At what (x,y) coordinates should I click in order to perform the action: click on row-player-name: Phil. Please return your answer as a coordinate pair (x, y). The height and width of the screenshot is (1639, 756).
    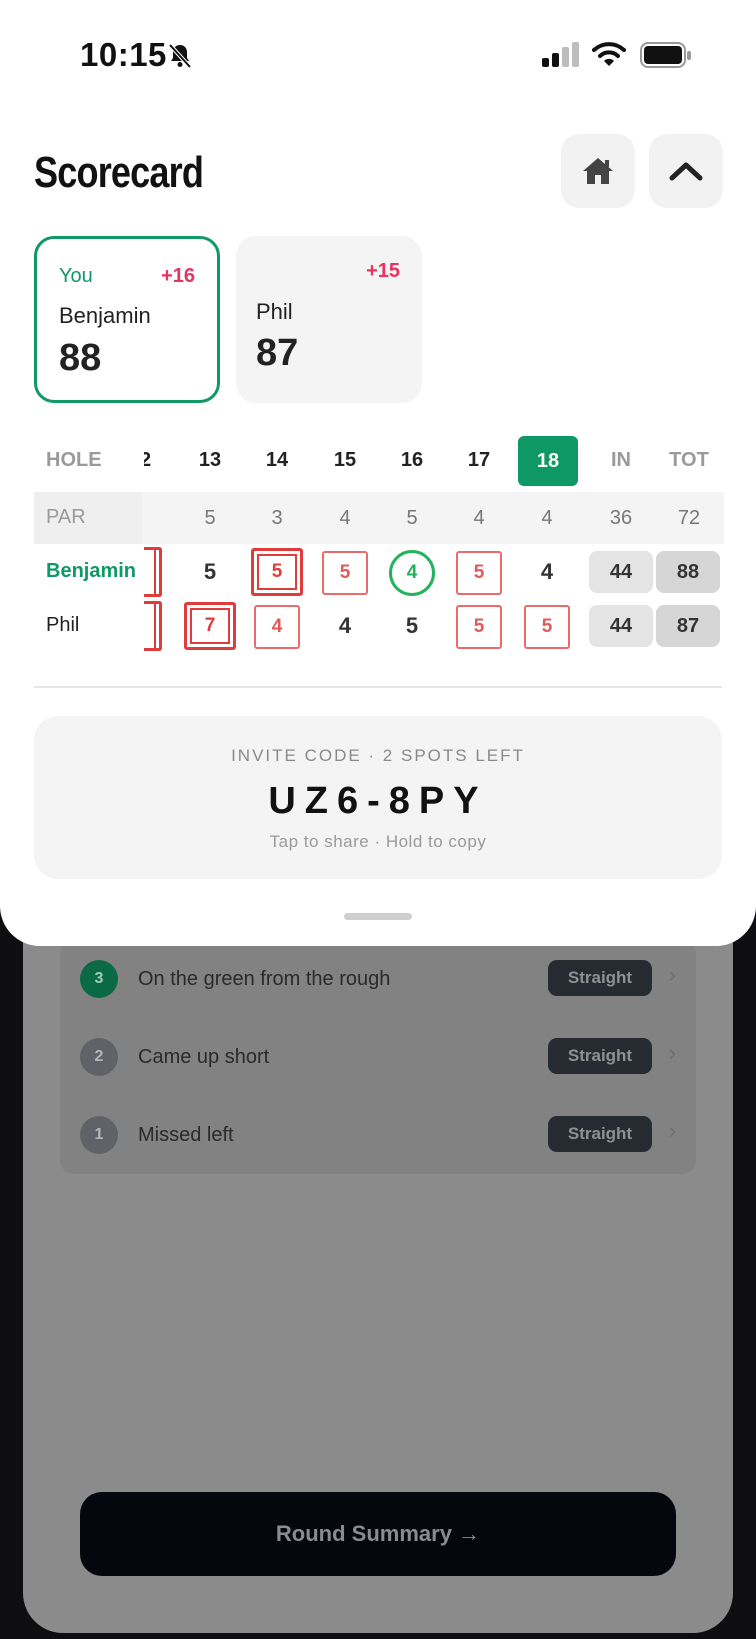
    Looking at the image, I should click on (63, 625).